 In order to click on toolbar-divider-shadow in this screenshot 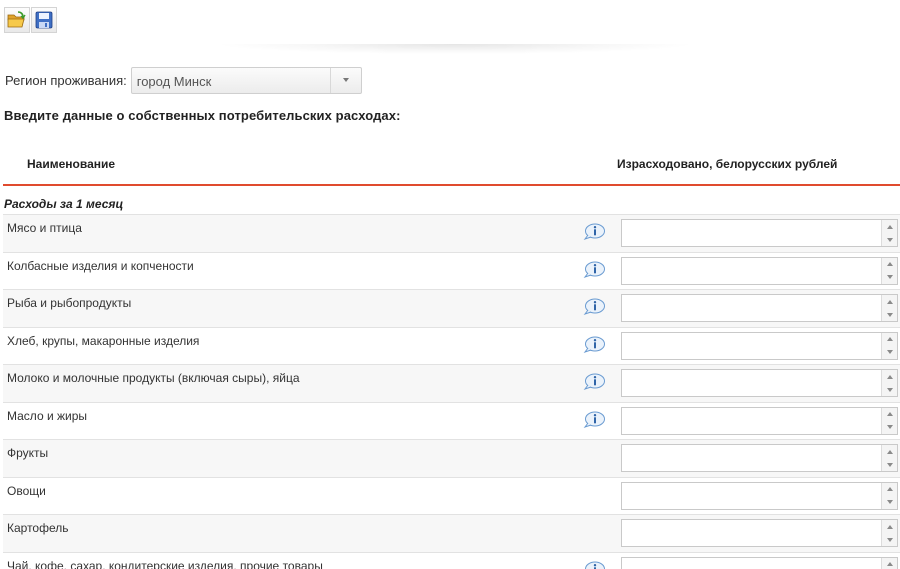, I will do `click(455, 49)`.